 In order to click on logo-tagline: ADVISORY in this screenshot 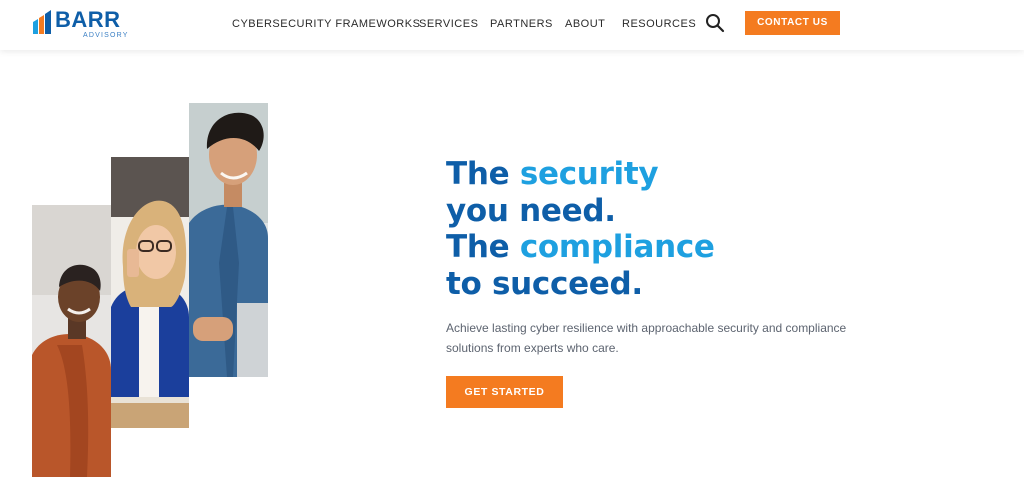, I will do `click(106, 35)`.